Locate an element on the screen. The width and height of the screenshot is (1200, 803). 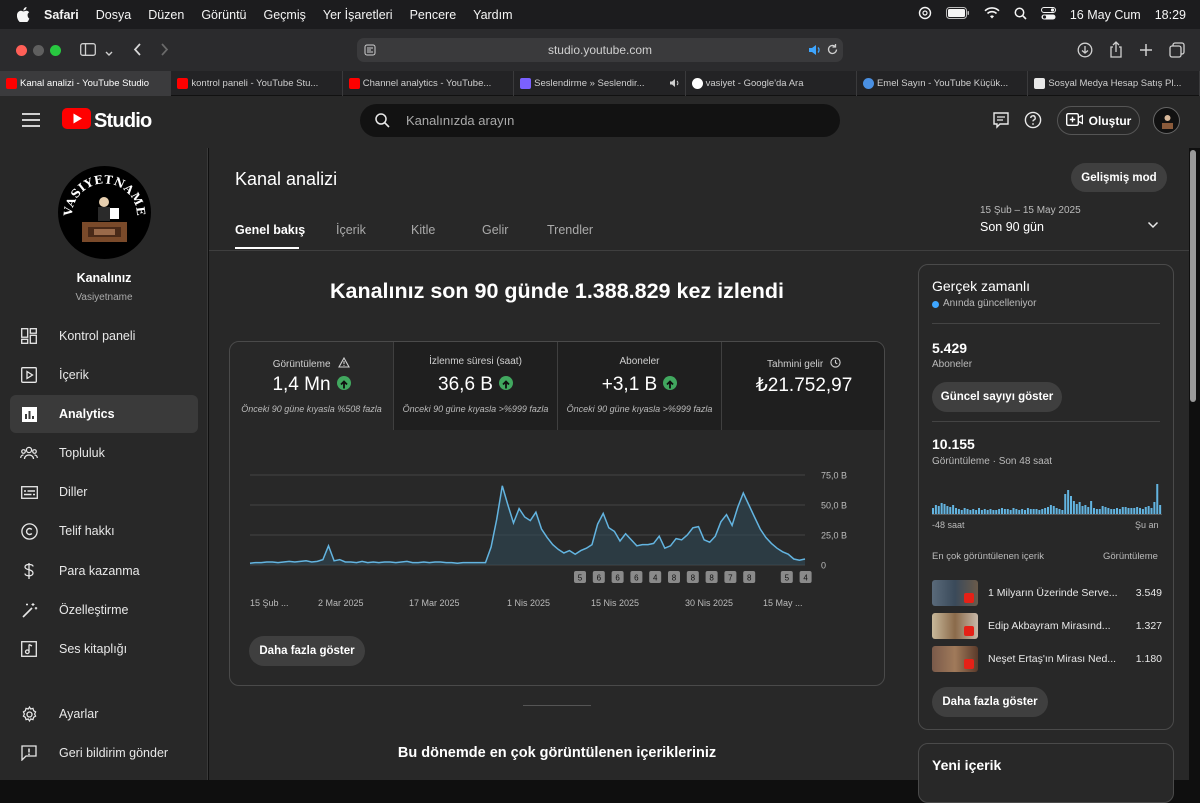
channel-avatar: VASIYETNAME is located at coordinates (104, 212).